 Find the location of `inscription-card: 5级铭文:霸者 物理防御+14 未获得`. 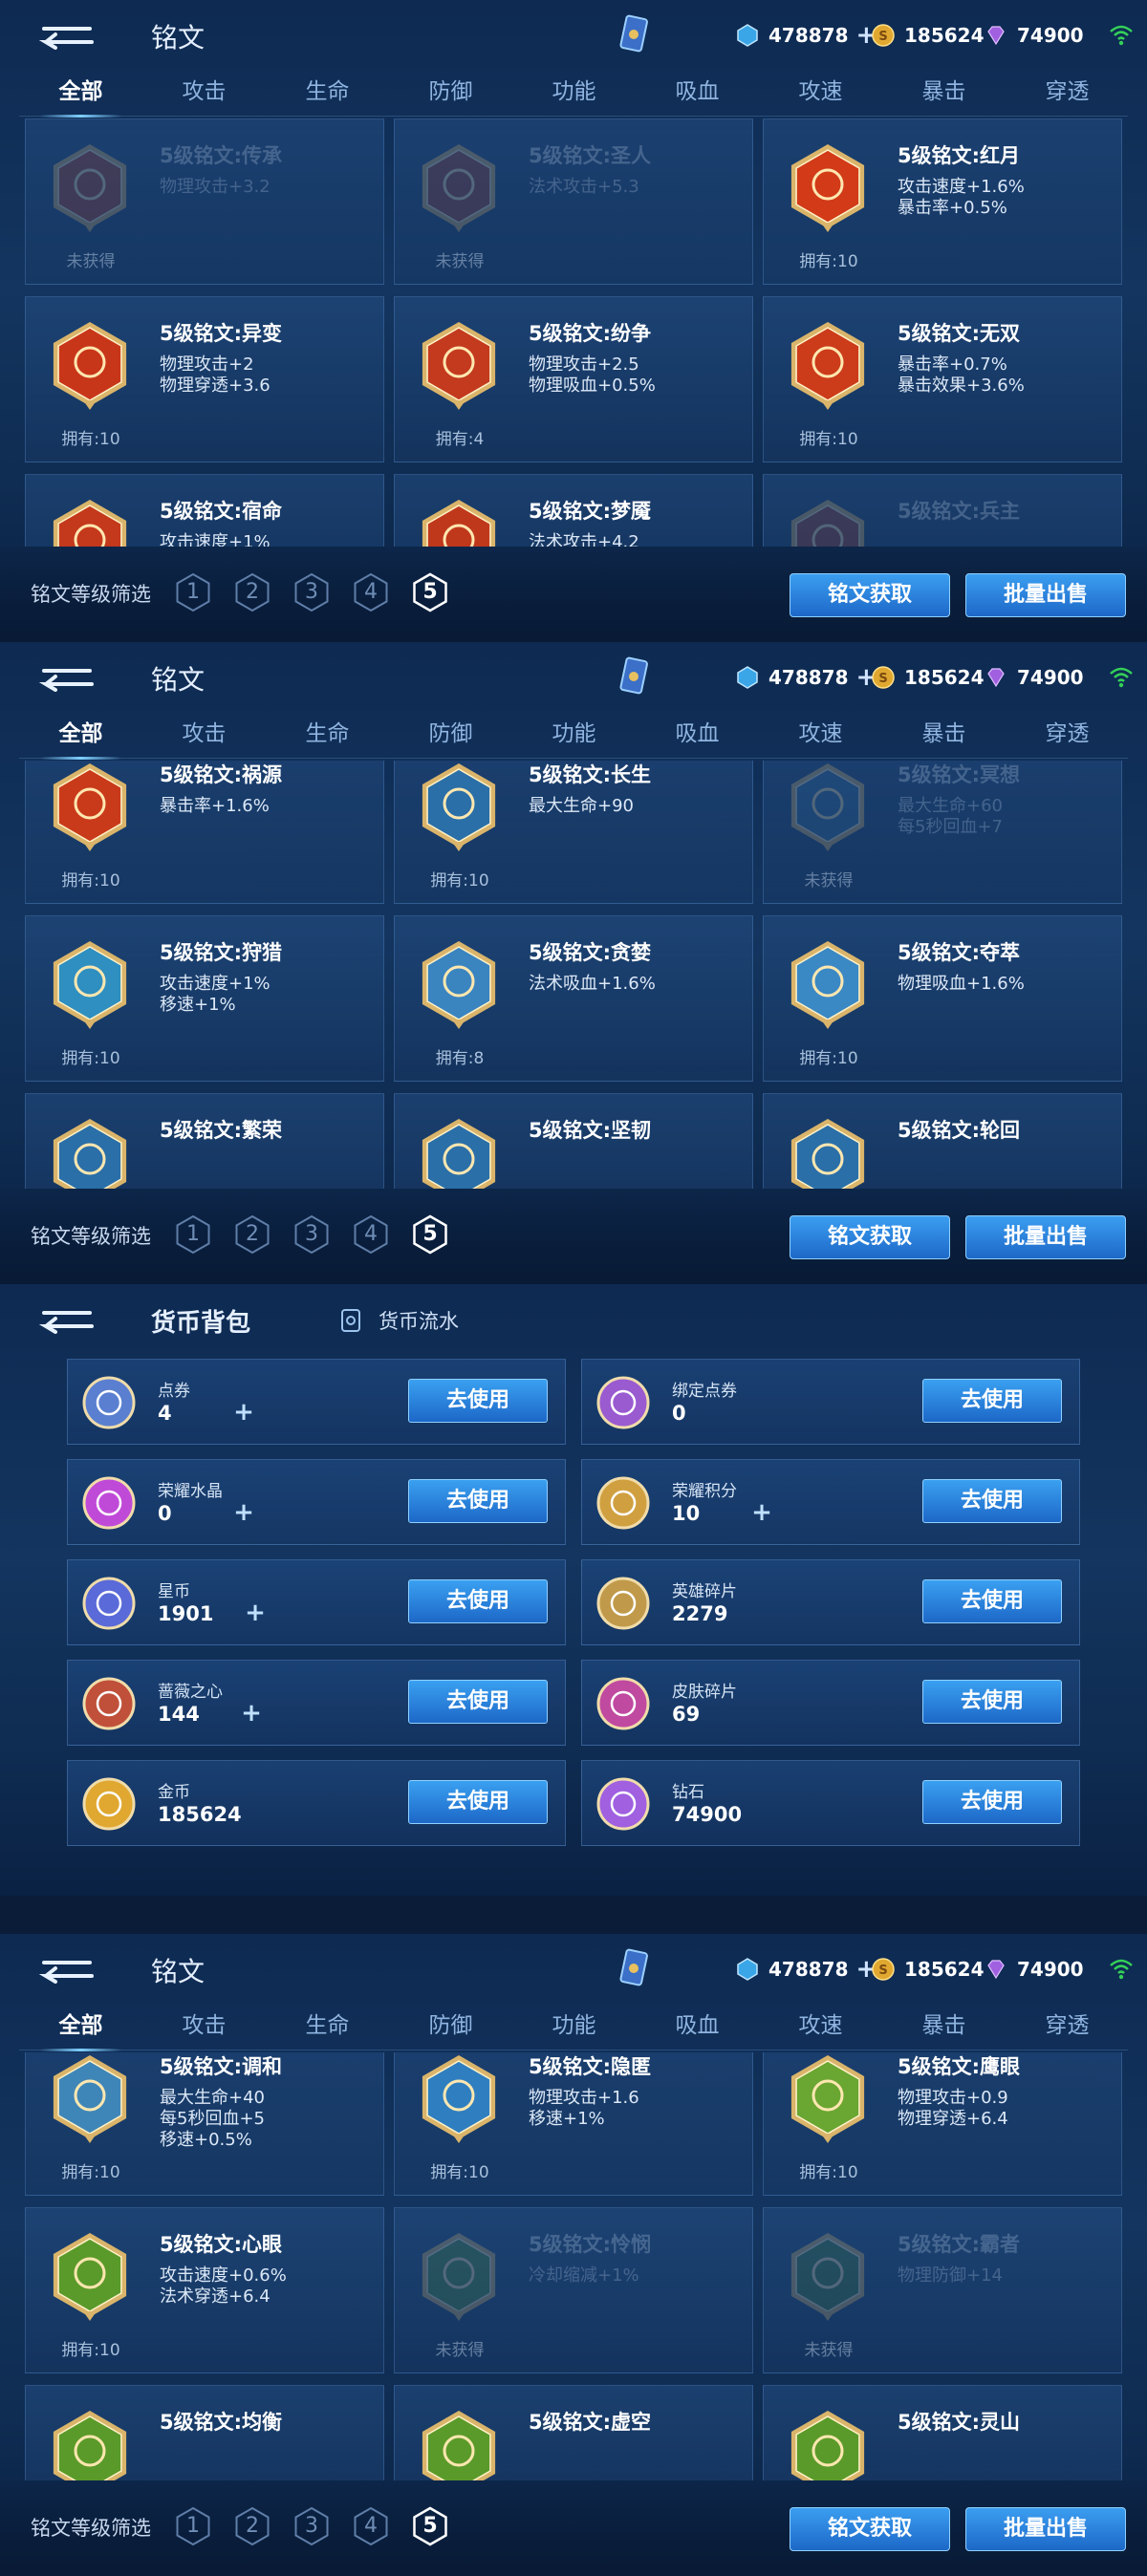

inscription-card: 5级铭文:霸者 物理防御+14 未获得 is located at coordinates (942, 2290).